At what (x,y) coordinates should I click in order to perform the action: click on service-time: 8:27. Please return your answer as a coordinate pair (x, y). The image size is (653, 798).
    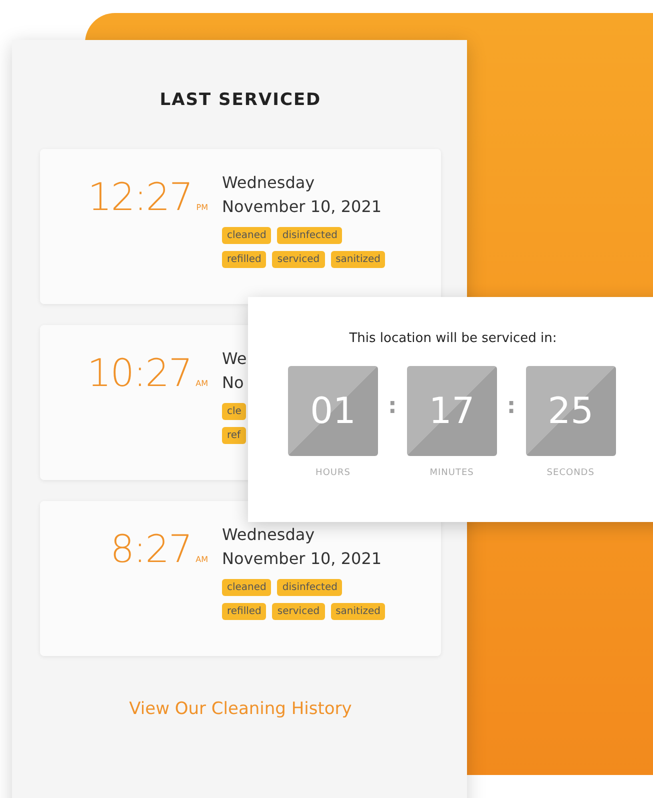
    Looking at the image, I should click on (151, 549).